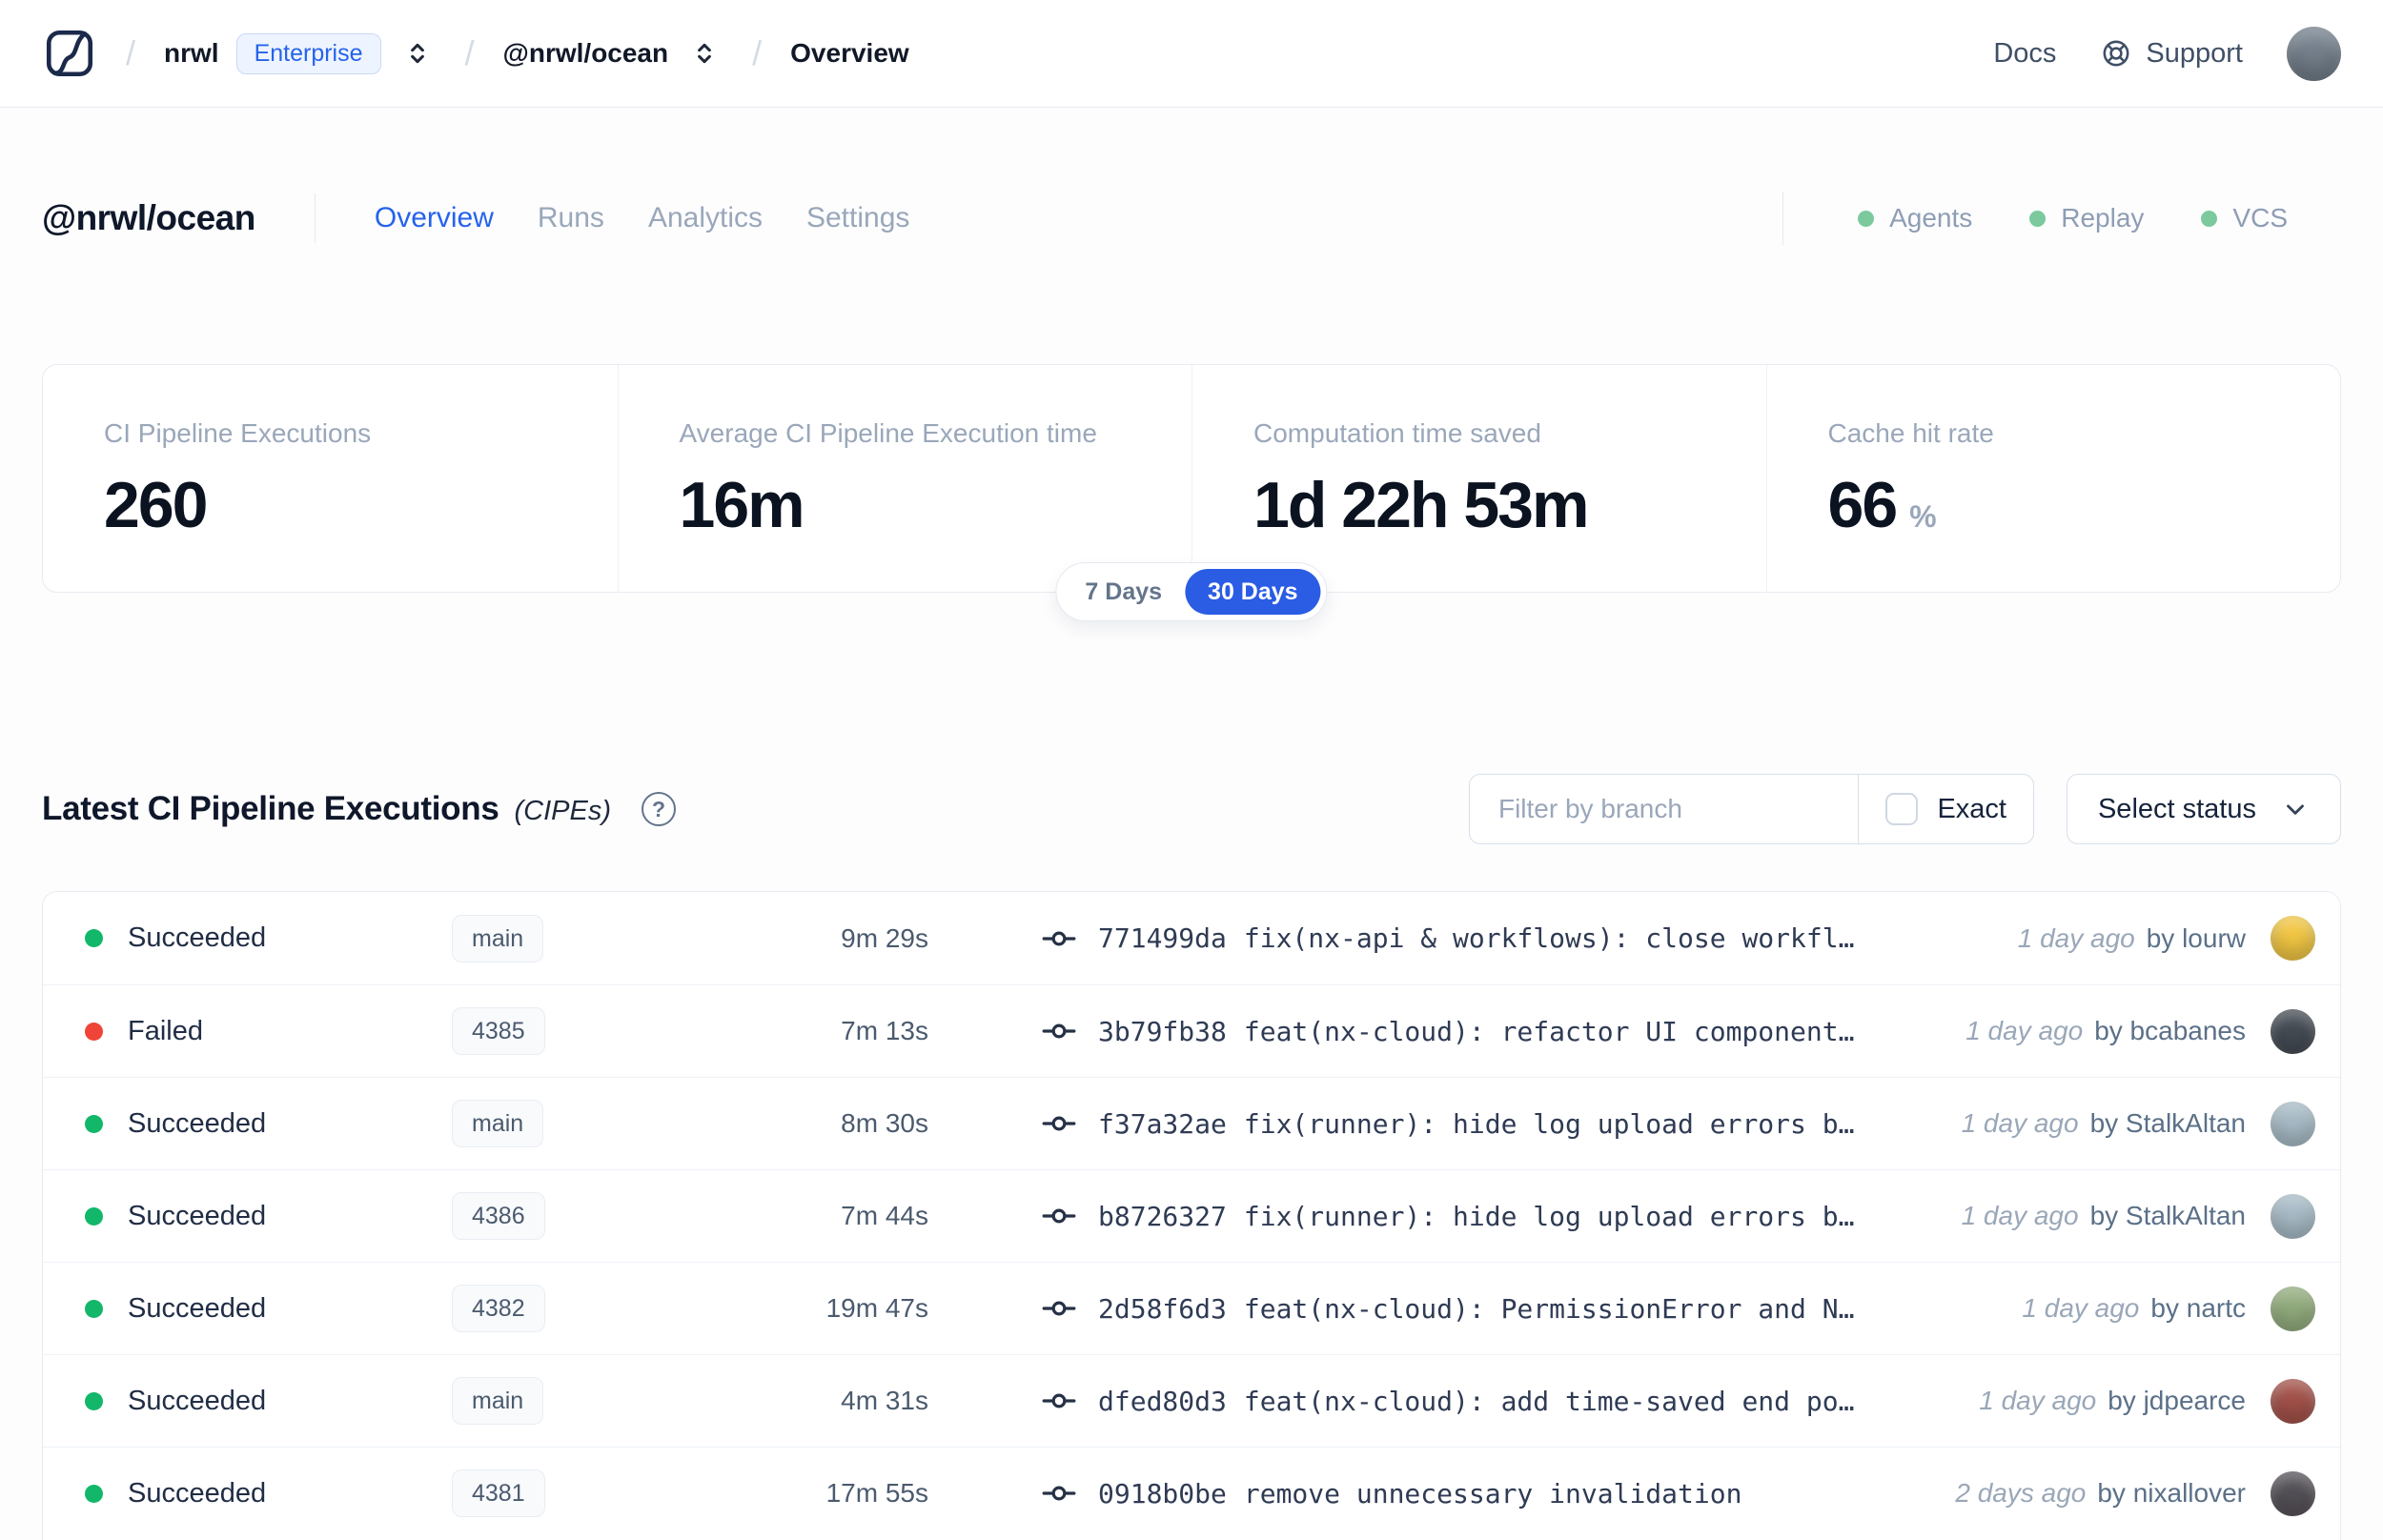  I want to click on chevron-up-down-icon, so click(705, 53).